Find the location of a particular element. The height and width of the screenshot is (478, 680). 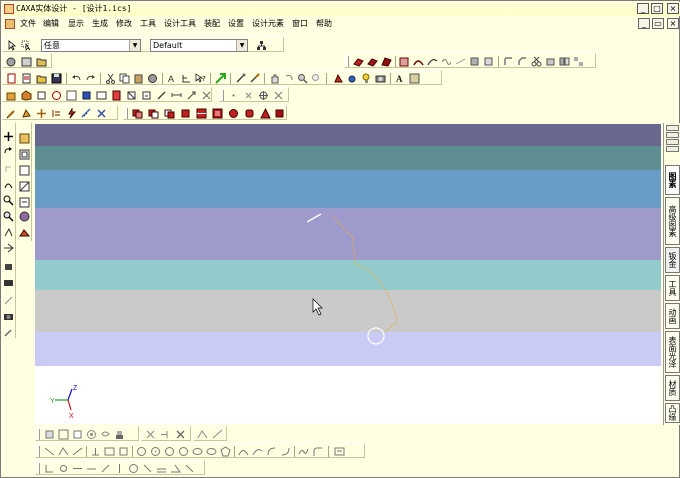

ellipse-arc-icon is located at coordinates (211, 451).